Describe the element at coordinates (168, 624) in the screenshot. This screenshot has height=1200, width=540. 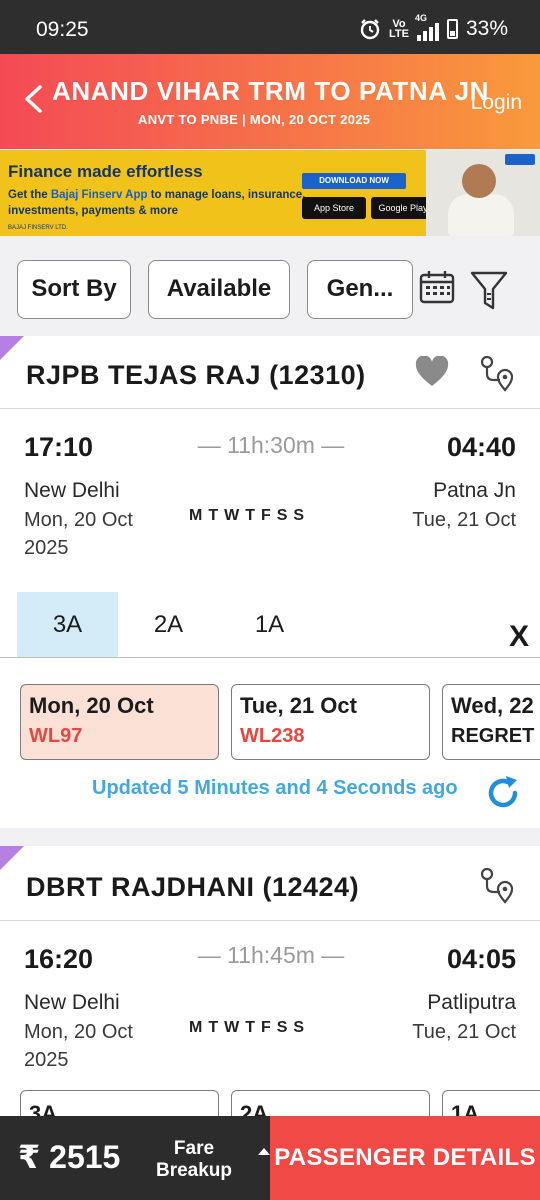
I see `class-tab-2a: 2A` at that location.